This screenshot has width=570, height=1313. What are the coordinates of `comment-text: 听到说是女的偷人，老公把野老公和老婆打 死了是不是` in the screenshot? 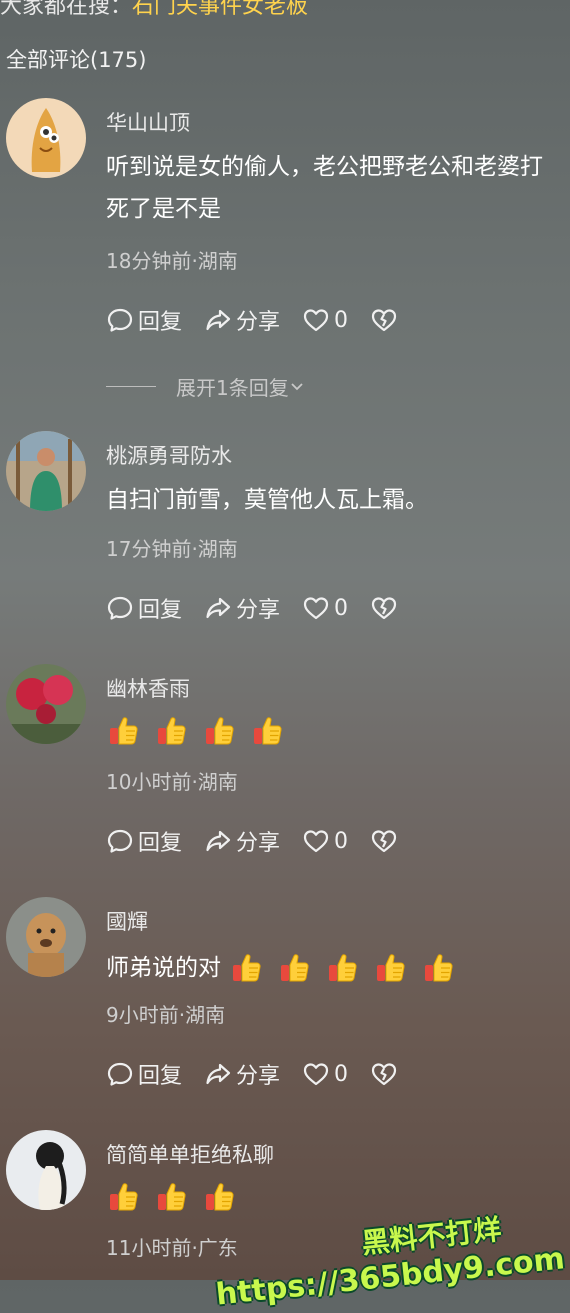 It's located at (338, 188).